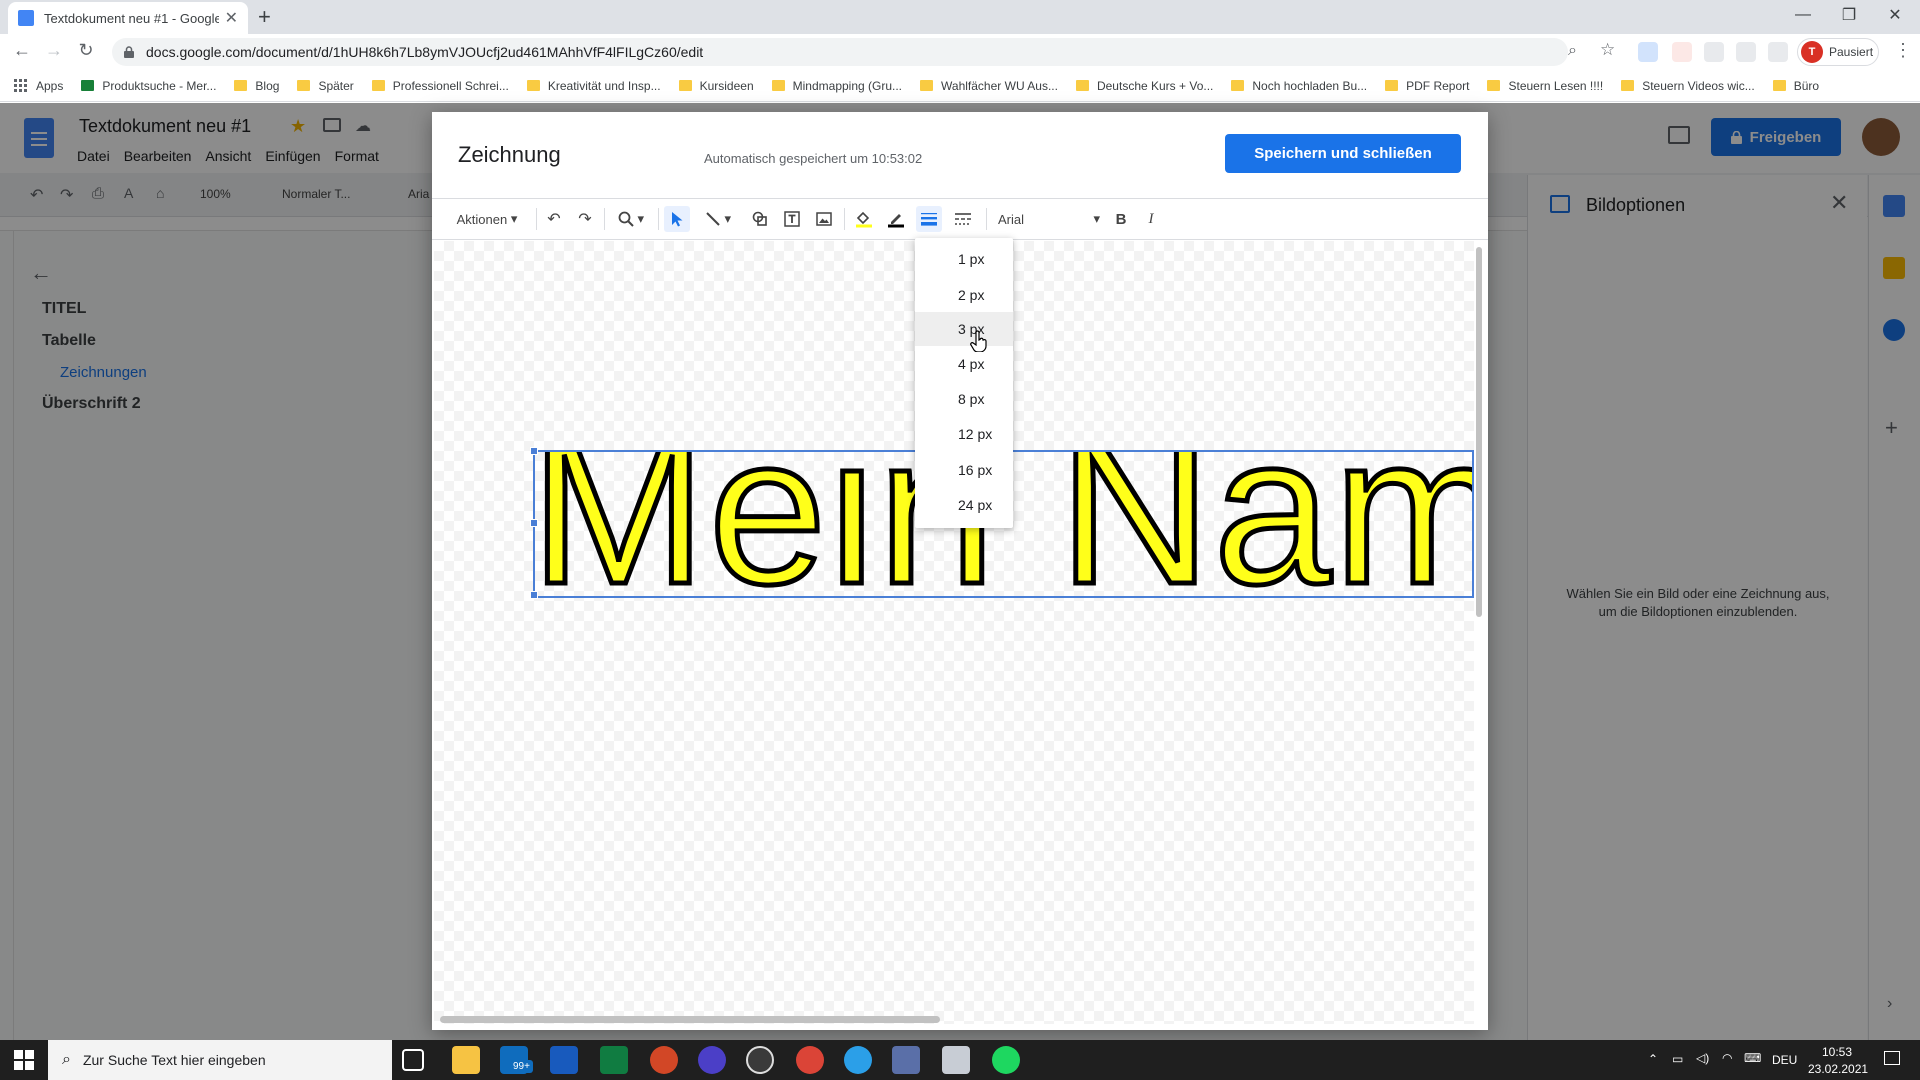 The height and width of the screenshot is (1080, 1920). Describe the element at coordinates (1479, 632) in the screenshot. I see `vertical-scrollbar` at that location.